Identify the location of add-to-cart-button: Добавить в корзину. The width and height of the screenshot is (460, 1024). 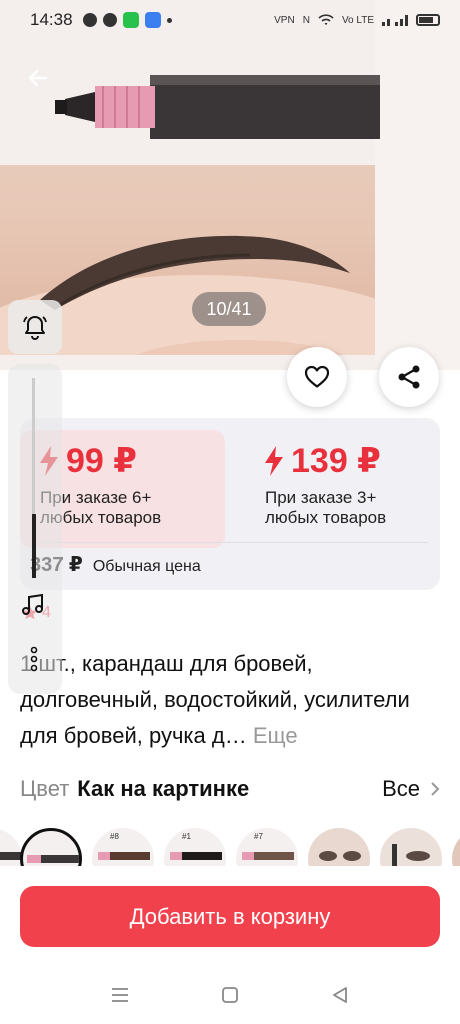
(230, 916).